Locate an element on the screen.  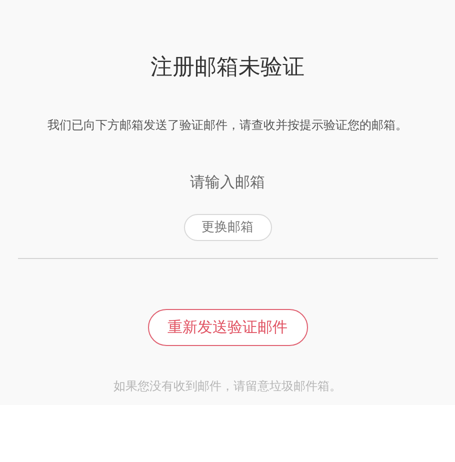
email-text: 请输入邮箱 is located at coordinates (227, 182).